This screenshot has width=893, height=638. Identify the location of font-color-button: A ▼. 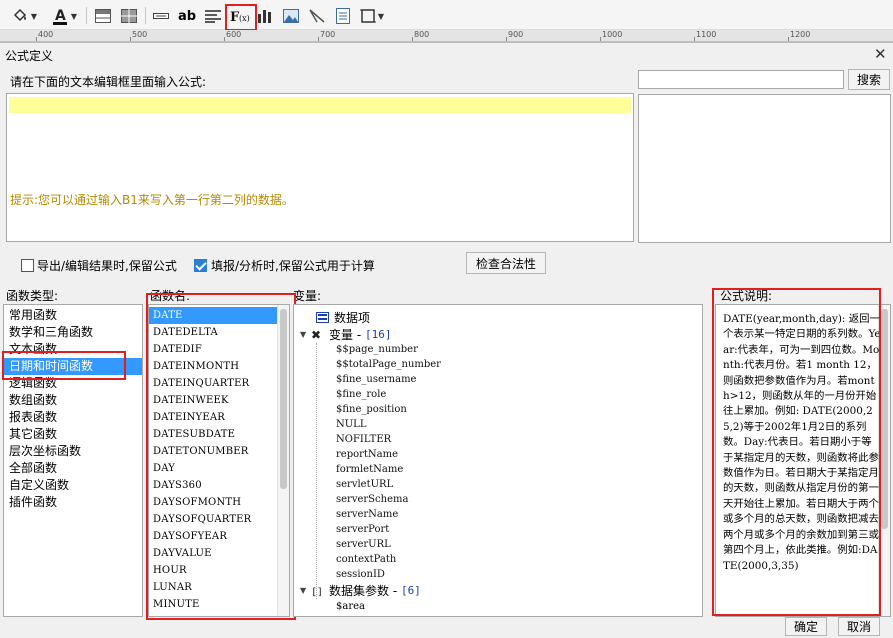
(64, 16).